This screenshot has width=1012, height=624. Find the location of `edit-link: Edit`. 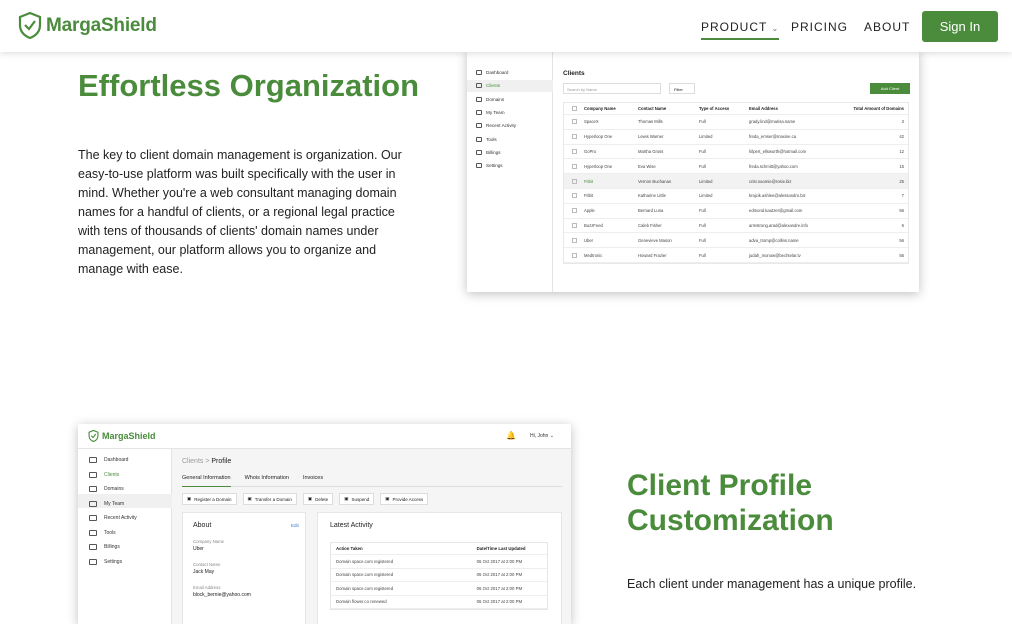

edit-link: Edit is located at coordinates (295, 525).